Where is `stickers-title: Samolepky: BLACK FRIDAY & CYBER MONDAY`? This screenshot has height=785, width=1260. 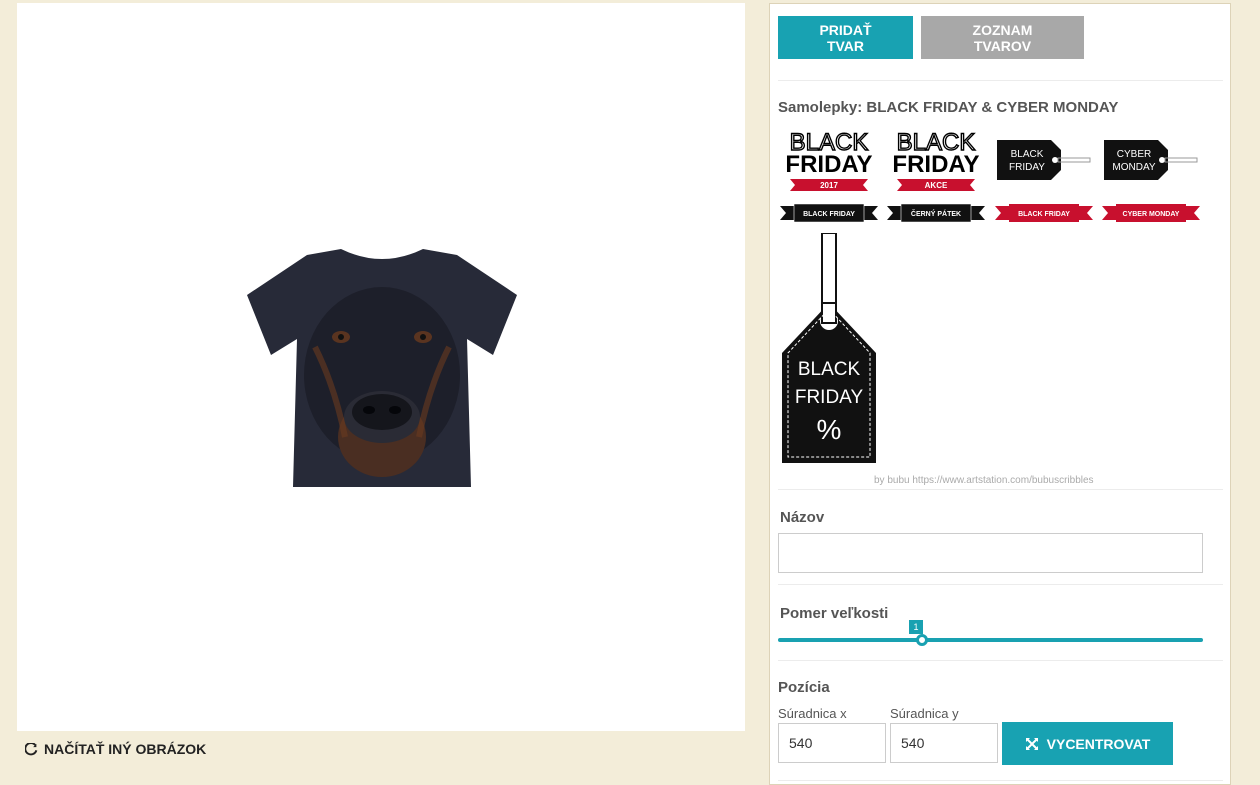
stickers-title: Samolepky: BLACK FRIDAY & CYBER MONDAY is located at coordinates (948, 107).